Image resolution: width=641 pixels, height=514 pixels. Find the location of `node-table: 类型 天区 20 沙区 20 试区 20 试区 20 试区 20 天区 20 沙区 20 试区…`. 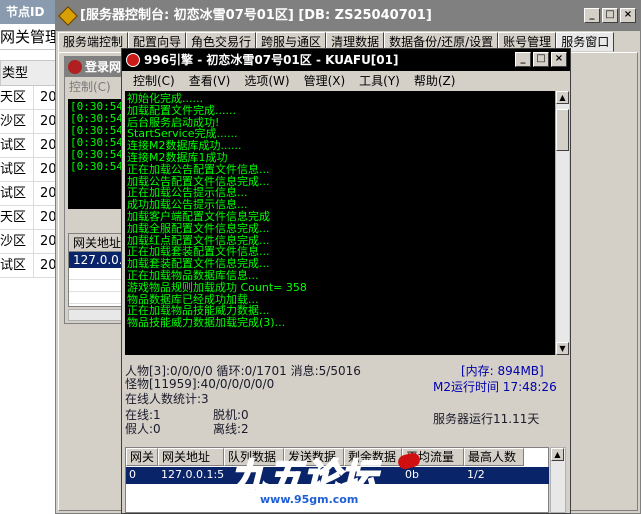

node-table: 类型 天区 20 沙区 20 试区 20 试区 20 试区 20 天区 20 沙区 20 试区… is located at coordinates (30, 169).